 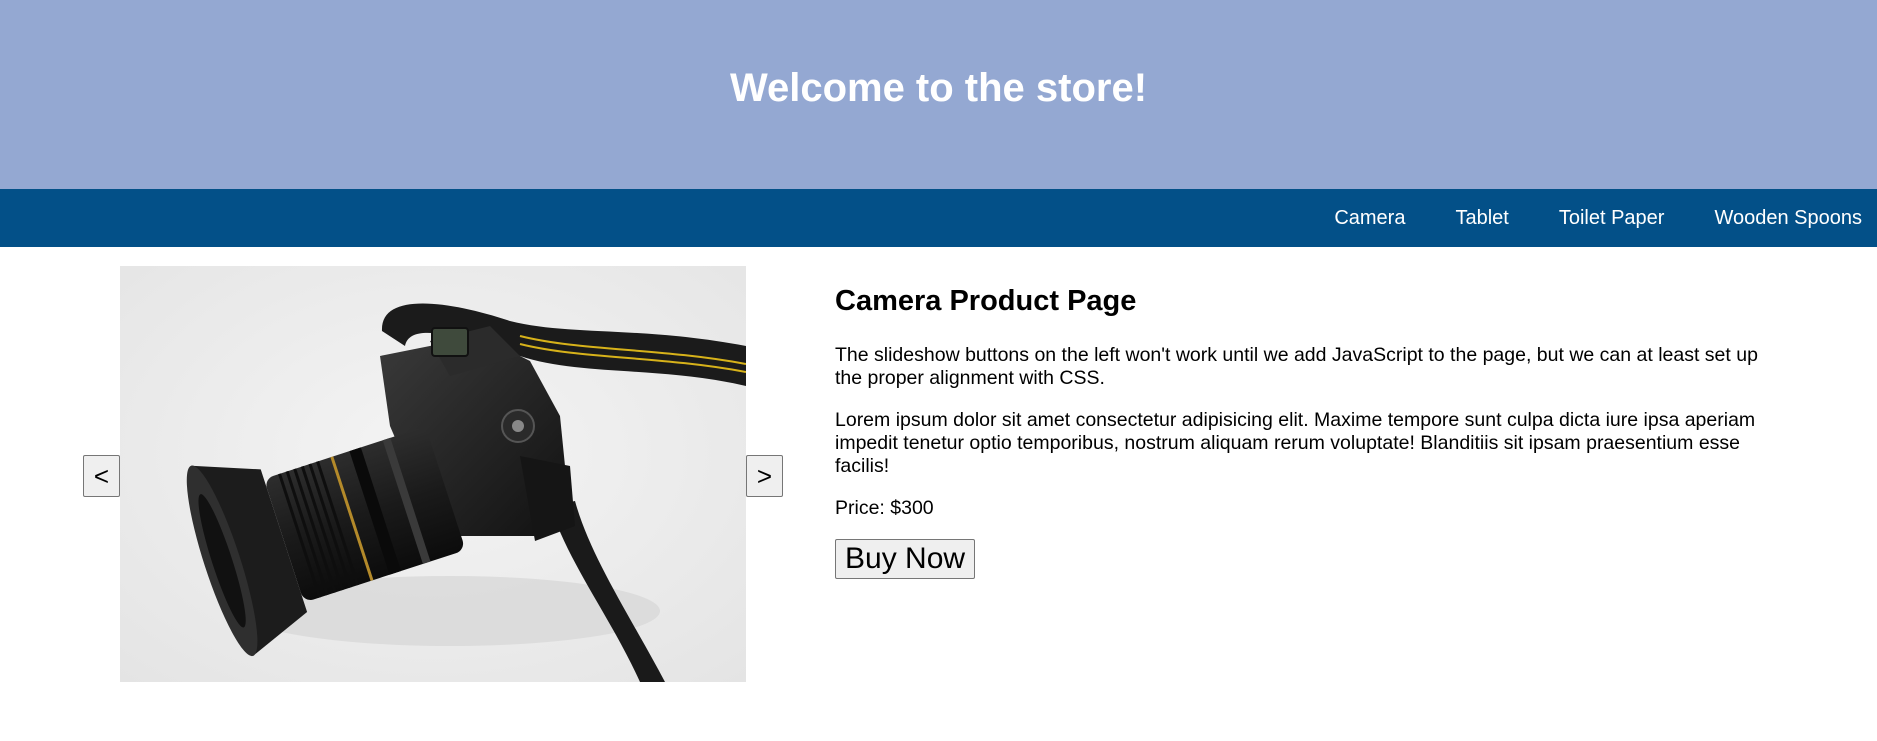 I want to click on product-price: Price: $300, so click(x=884, y=508).